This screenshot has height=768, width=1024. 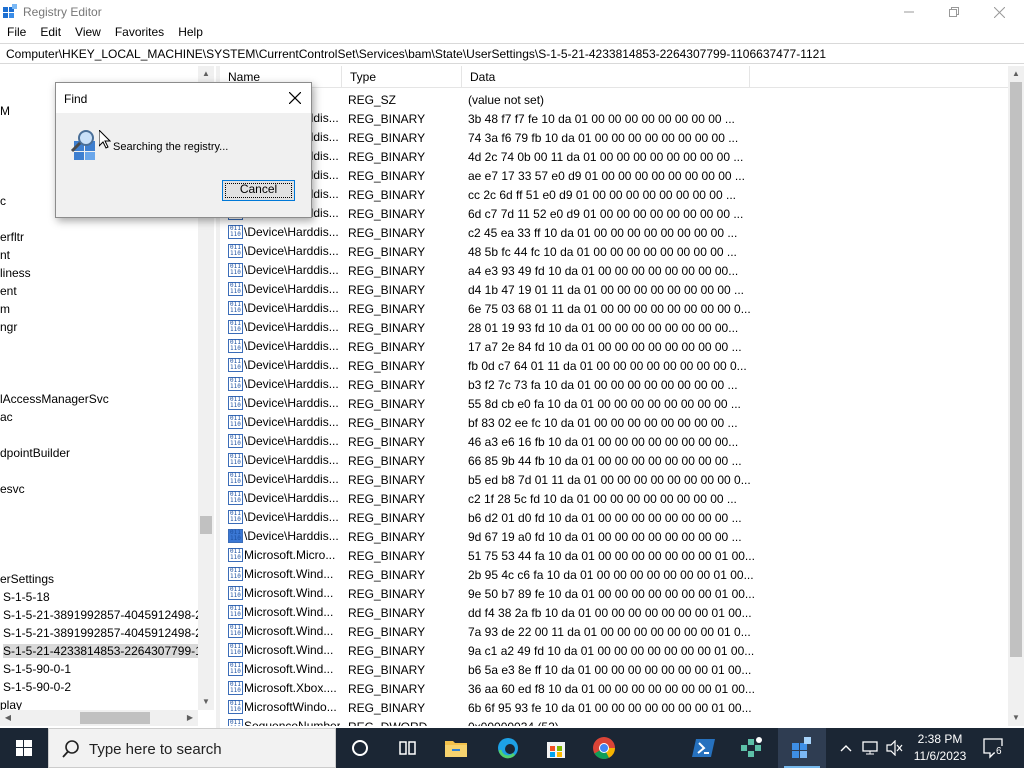 I want to click on list-scroll-up-icon: ▲, so click(x=1016, y=74).